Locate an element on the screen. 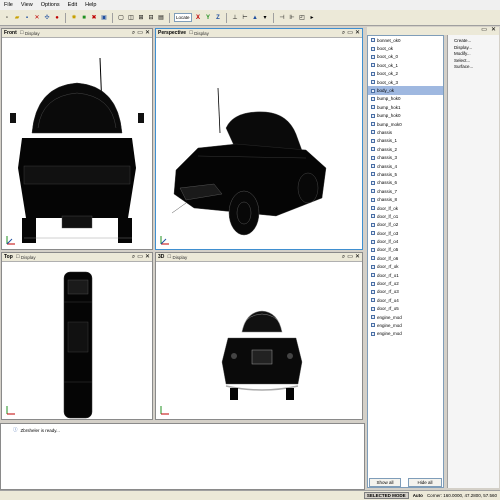 The image size is (500, 500). top-viewport: Top ☐ Display ⌕ ▭ ✕ is located at coordinates (77, 336).